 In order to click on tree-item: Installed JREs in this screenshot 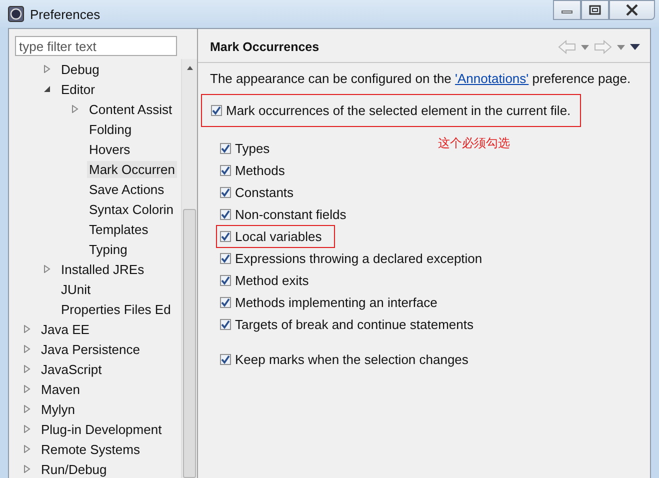, I will do `click(102, 269)`.